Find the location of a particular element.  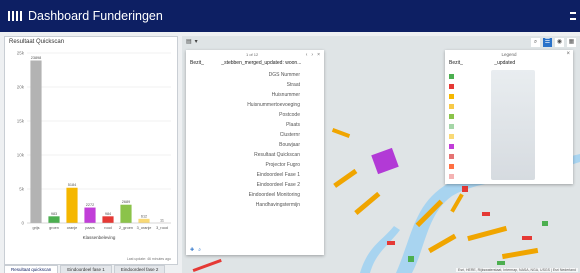

next-icon: › is located at coordinates (312, 55).